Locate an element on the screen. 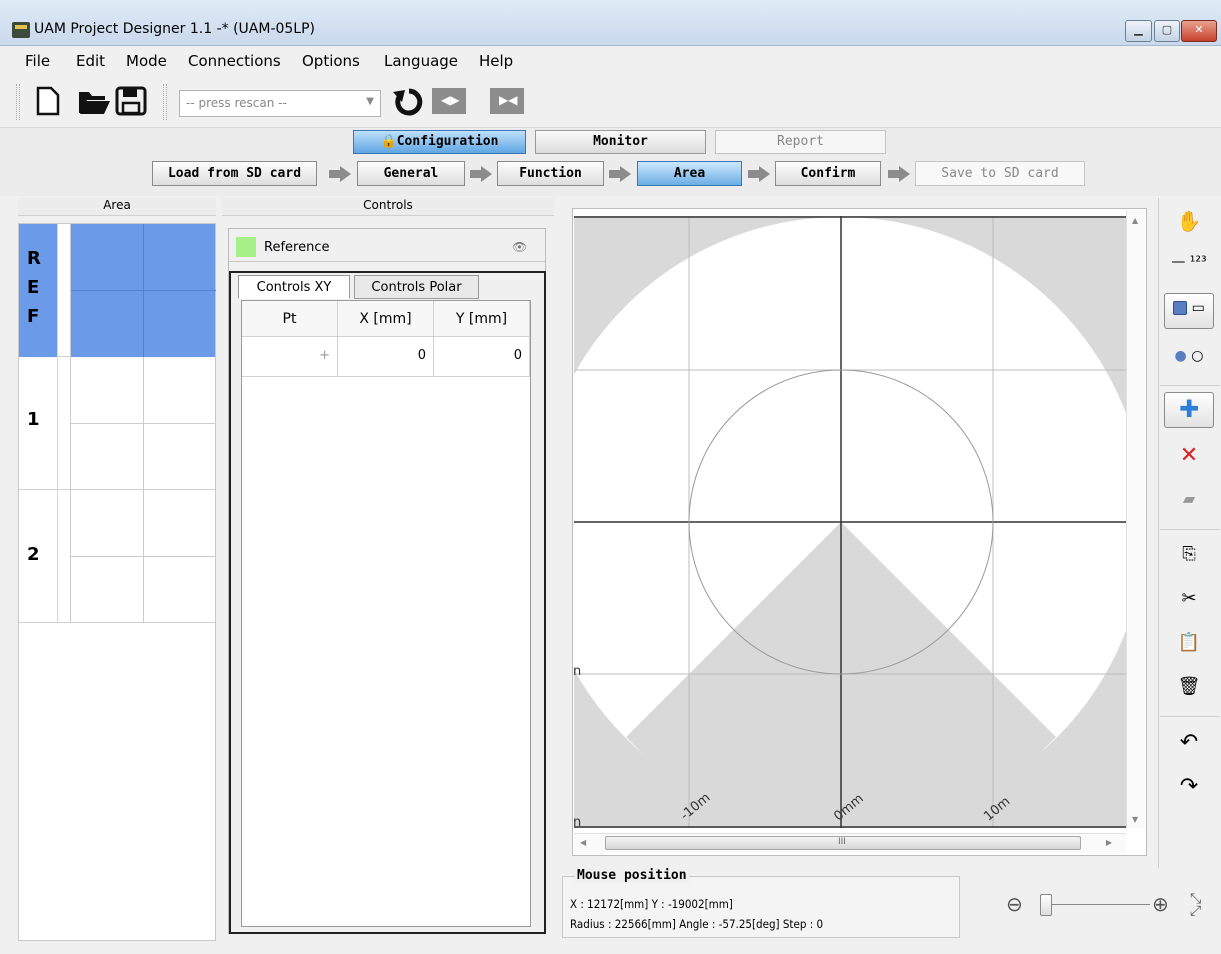 The width and height of the screenshot is (1221, 954). menu-options: Options is located at coordinates (331, 61).